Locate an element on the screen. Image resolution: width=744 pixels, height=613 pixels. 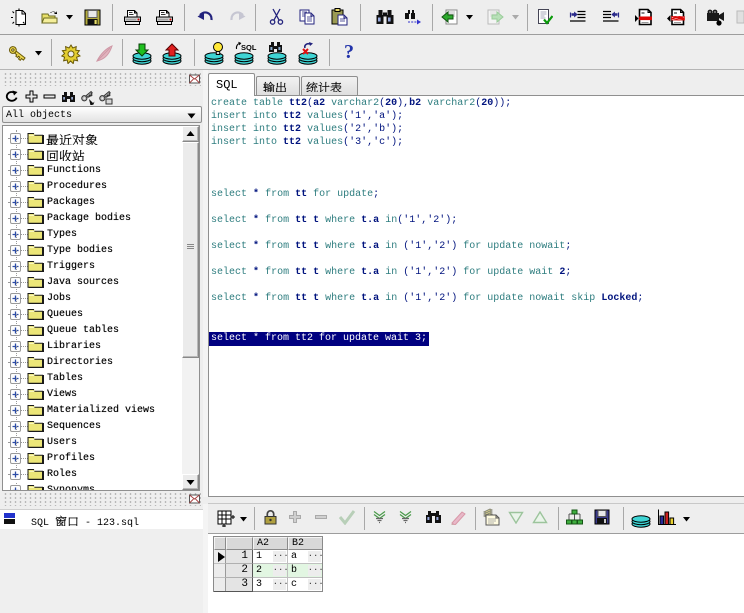
svg-text: SQL is located at coordinates (249, 47).